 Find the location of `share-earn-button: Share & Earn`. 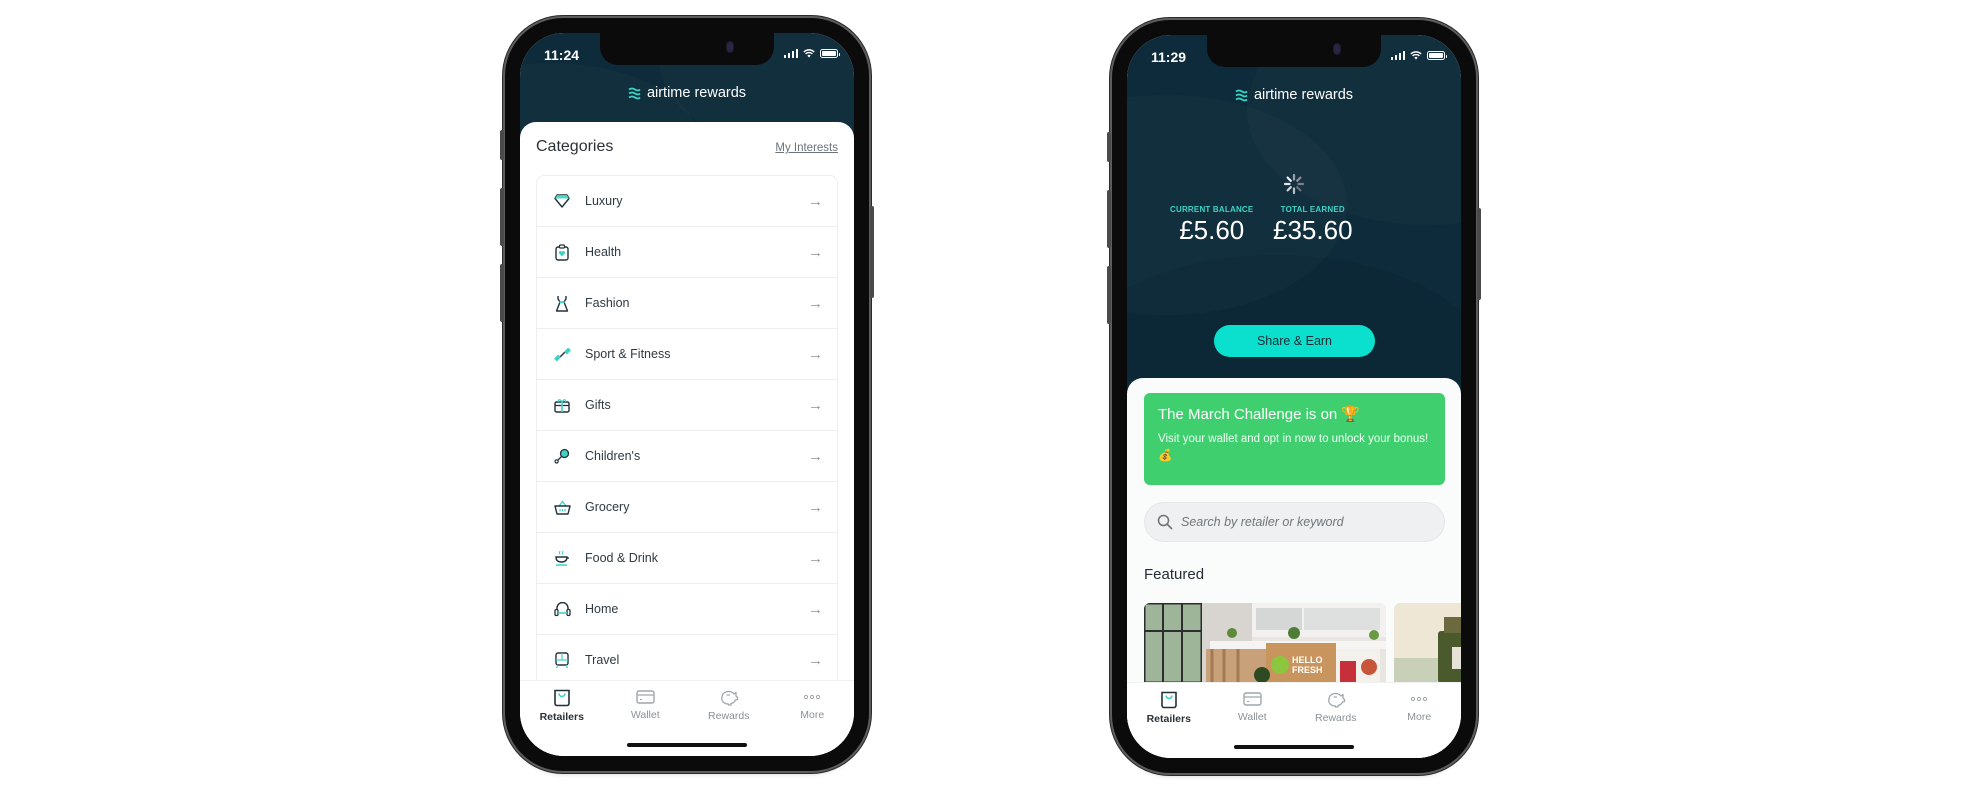

share-earn-button: Share & Earn is located at coordinates (1294, 341).